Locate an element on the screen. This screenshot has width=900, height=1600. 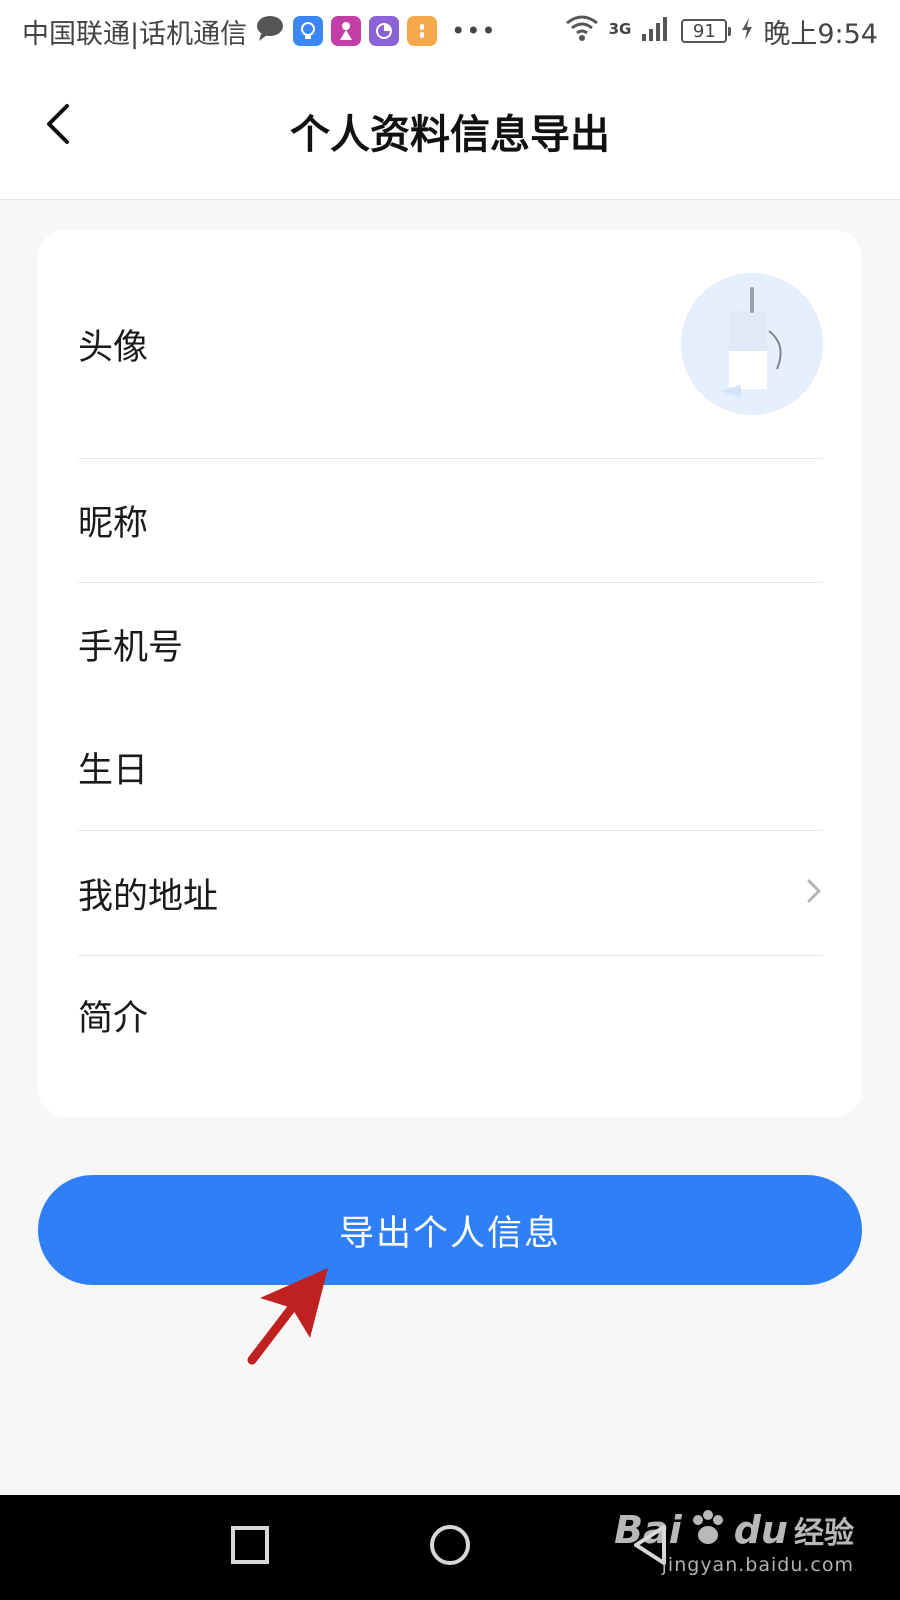
clock-label: 晚上9:54 is located at coordinates (820, 34).